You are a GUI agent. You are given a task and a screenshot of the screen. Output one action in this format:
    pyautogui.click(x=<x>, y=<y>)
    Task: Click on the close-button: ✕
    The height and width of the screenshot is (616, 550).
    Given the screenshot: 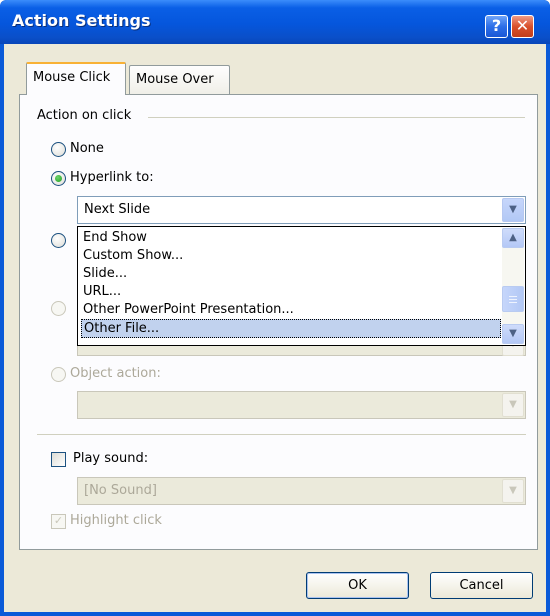 What is the action you would take?
    pyautogui.click(x=522, y=26)
    